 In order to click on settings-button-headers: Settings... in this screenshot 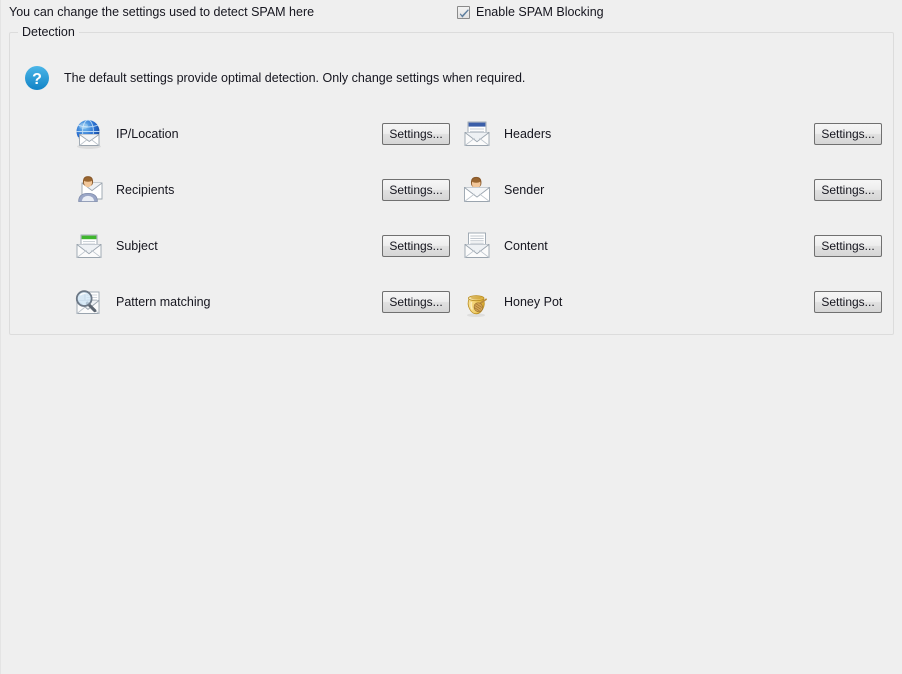, I will do `click(848, 134)`.